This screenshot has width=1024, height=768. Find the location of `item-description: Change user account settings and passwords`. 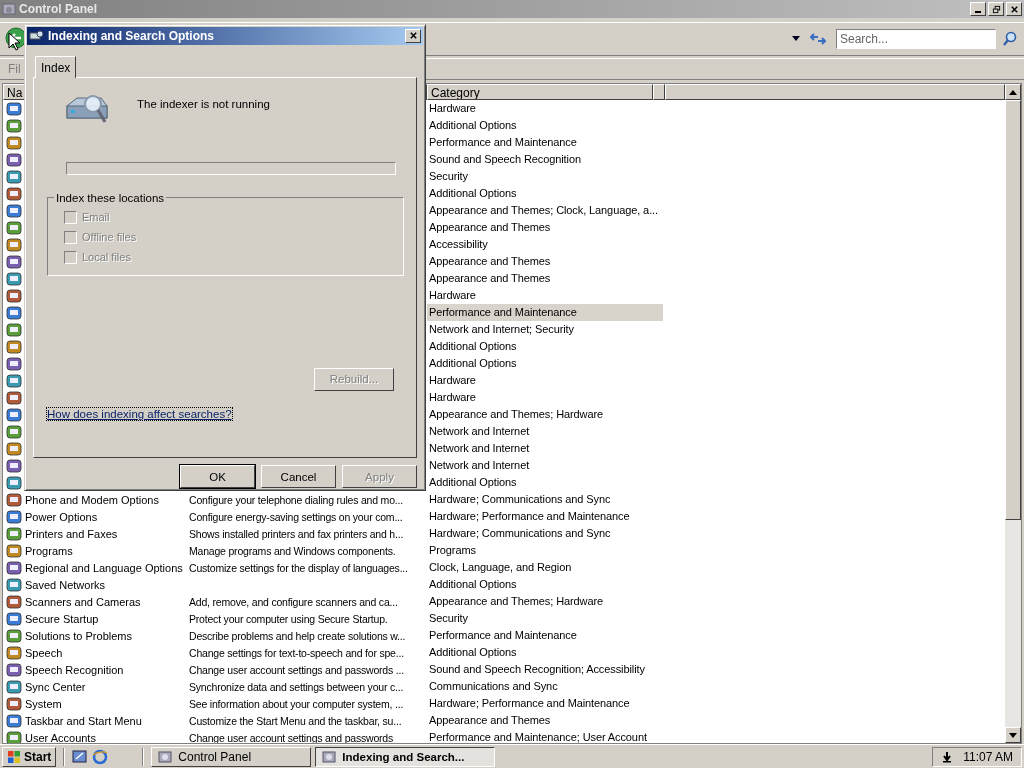

item-description: Change user account settings and passwords is located at coordinates (291, 737).